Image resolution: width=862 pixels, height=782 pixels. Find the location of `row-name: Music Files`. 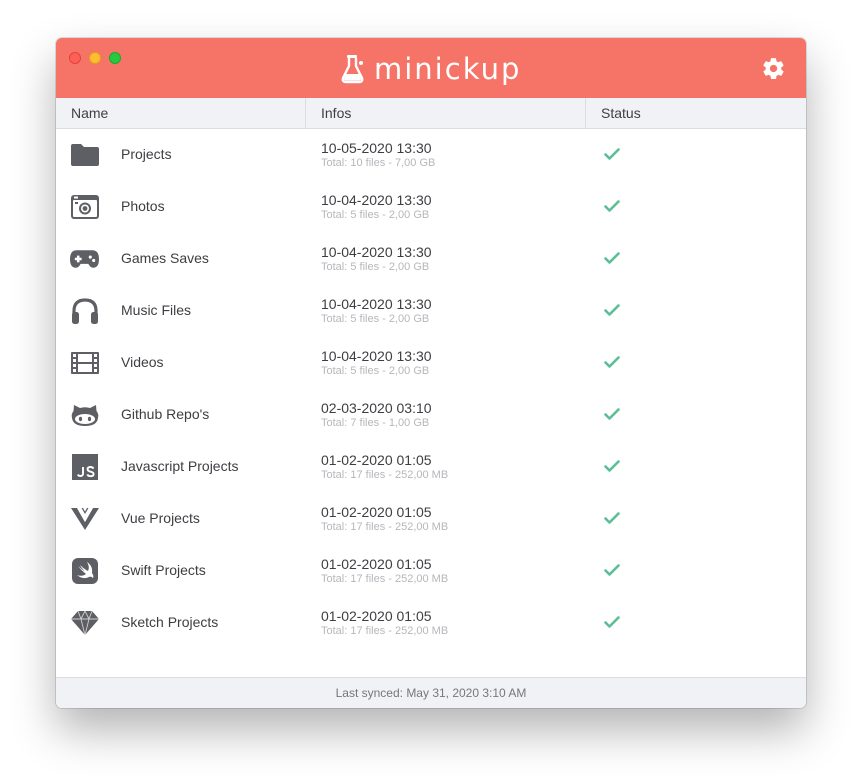

row-name: Music Files is located at coordinates (156, 310).